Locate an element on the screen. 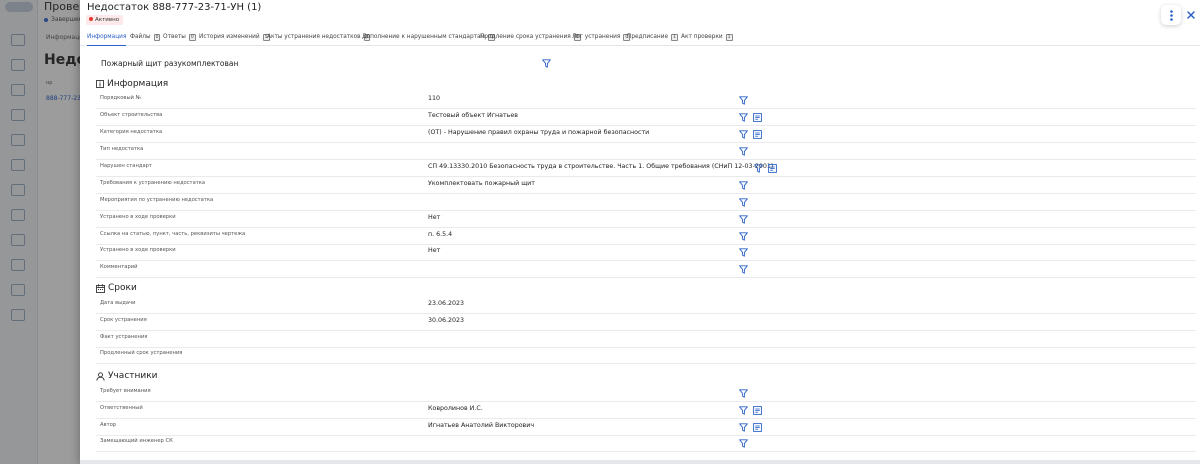 The height and width of the screenshot is (464, 1200). defect-summary: Пожарный щит разукомплектован is located at coordinates (170, 63).